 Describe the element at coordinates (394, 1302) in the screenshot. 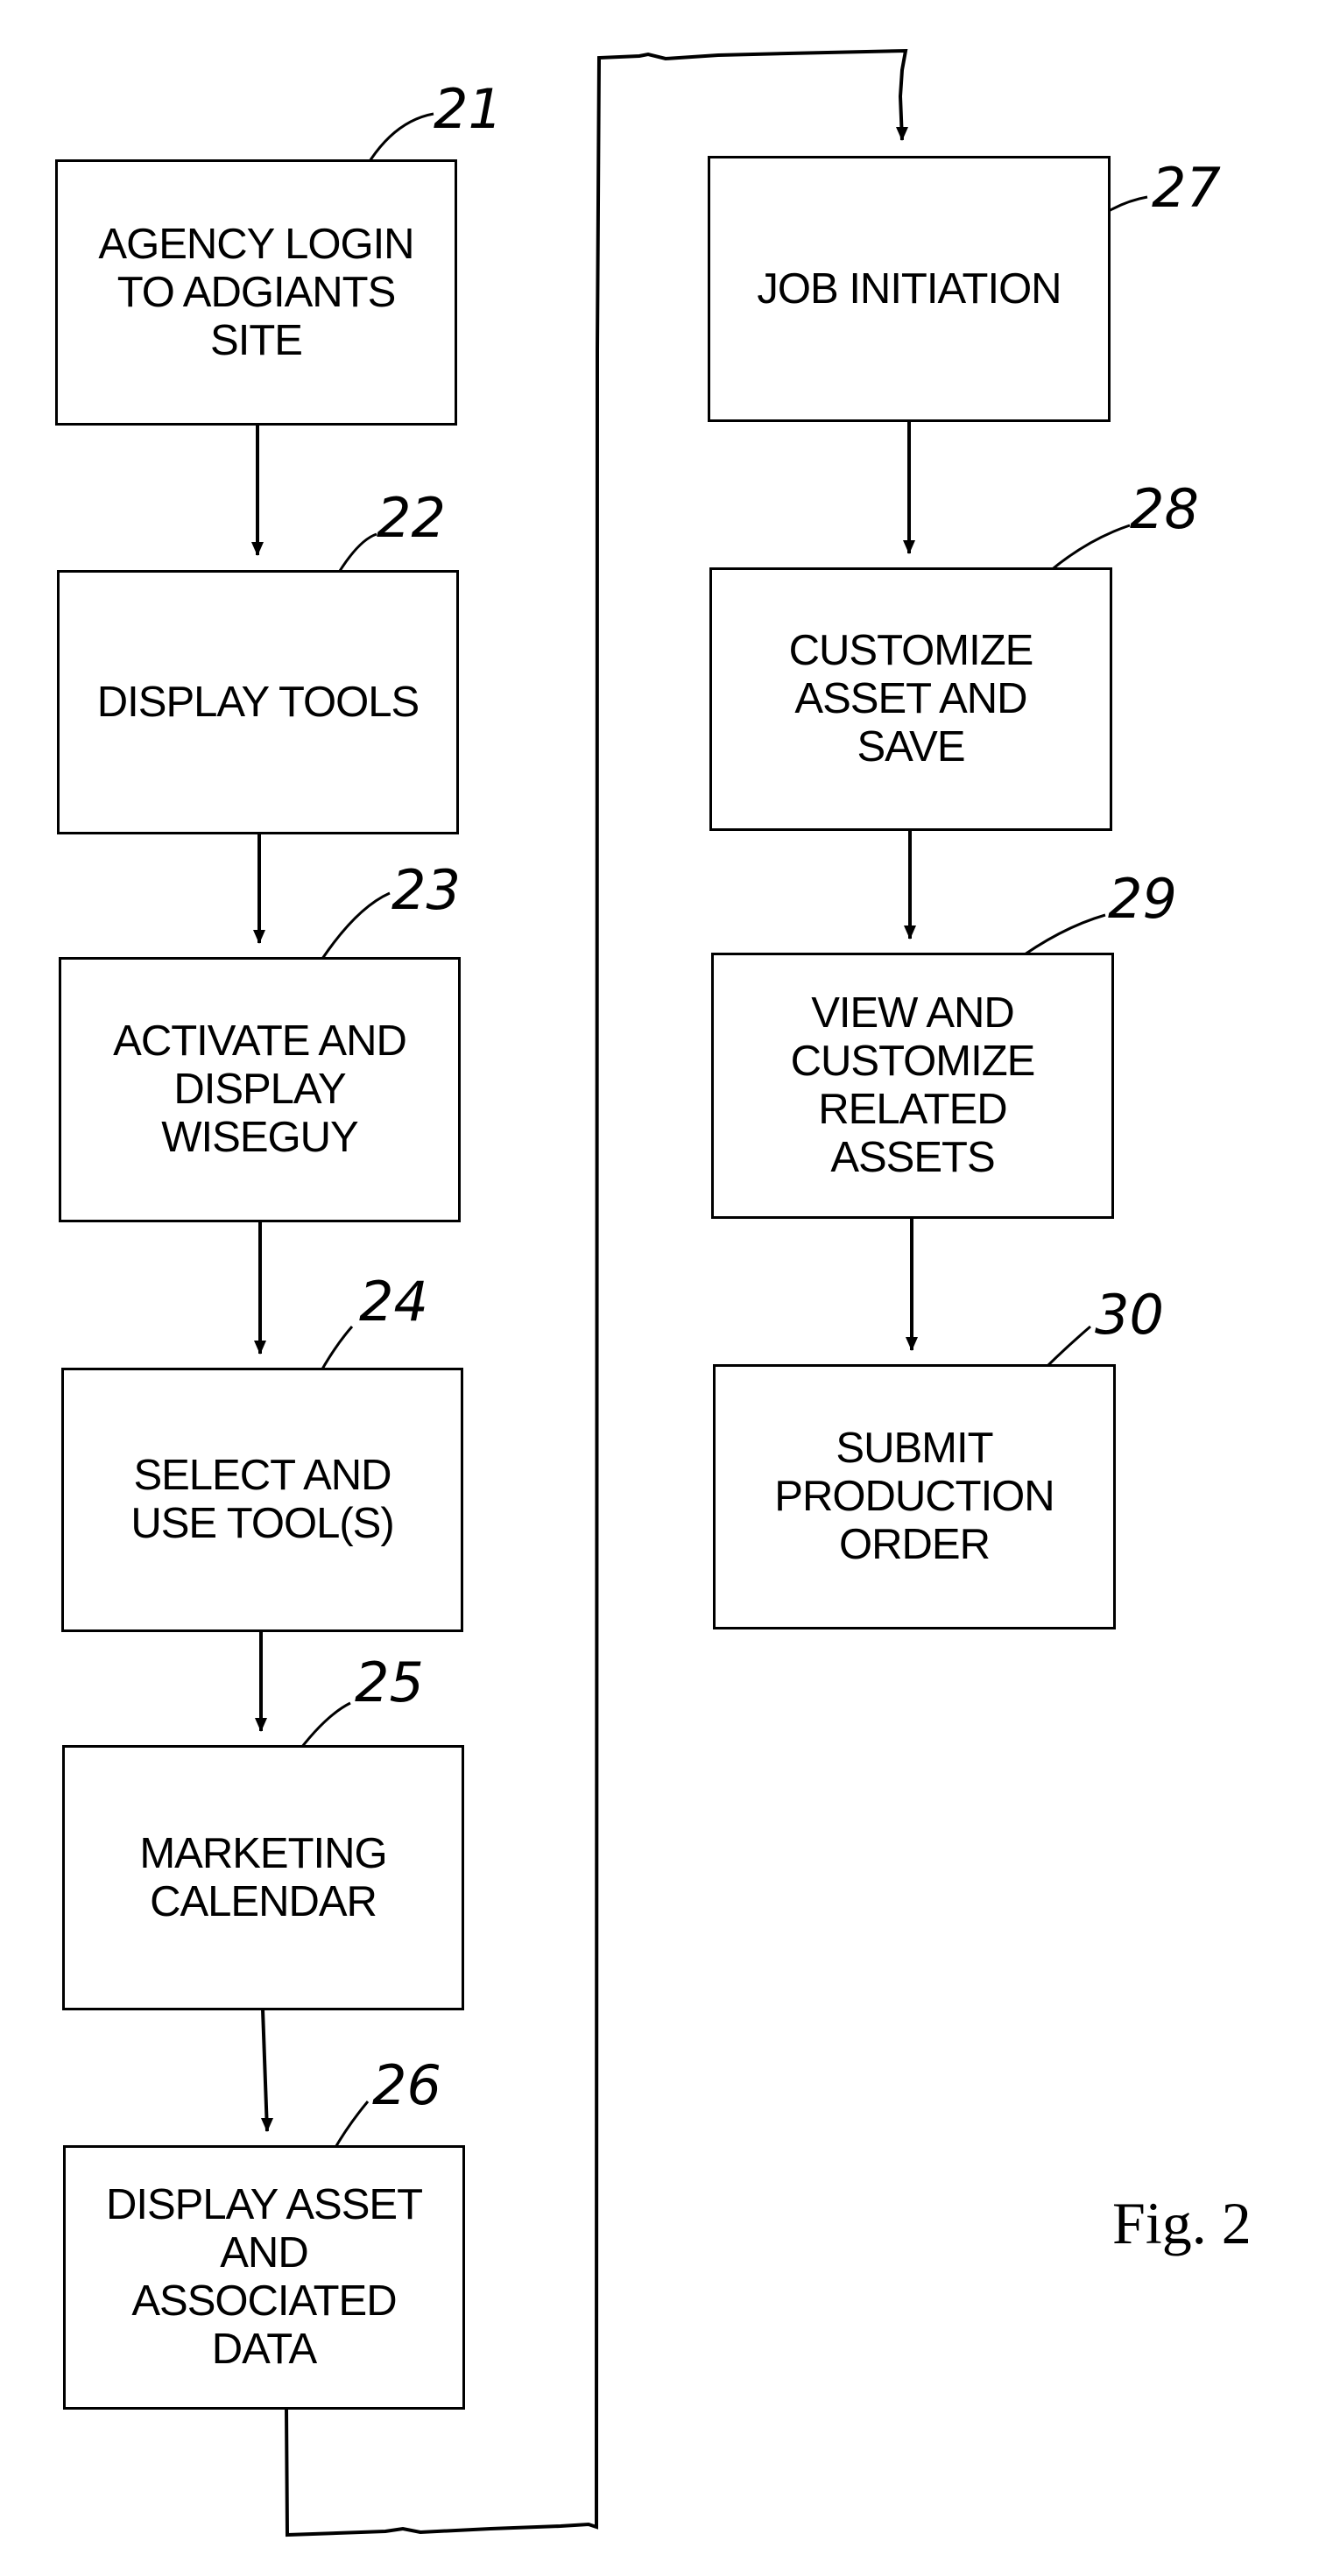

I see `ref-numeral-24: 24` at that location.